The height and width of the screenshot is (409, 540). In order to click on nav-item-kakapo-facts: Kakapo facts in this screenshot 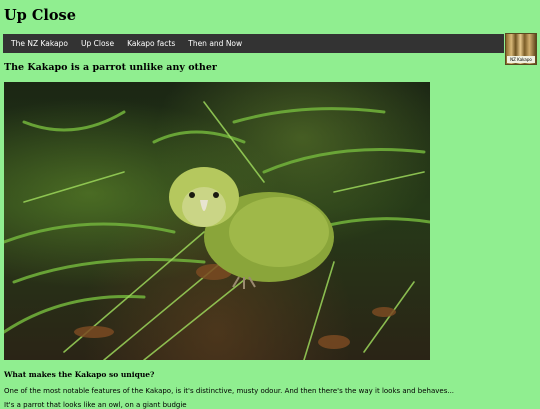, I will do `click(151, 43)`.